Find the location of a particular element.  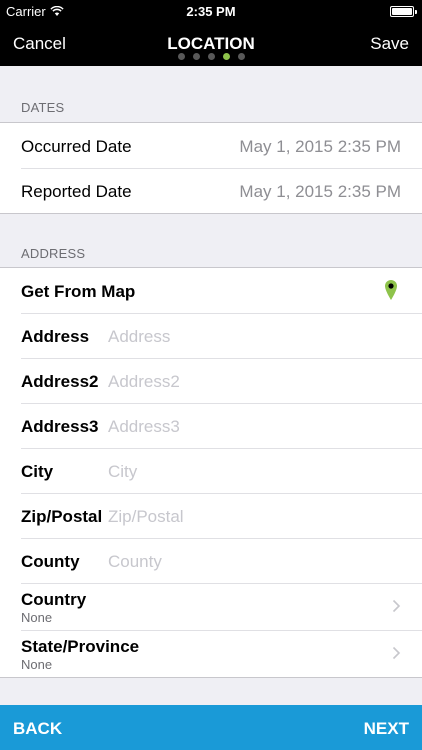

map-pin-icon is located at coordinates (391, 290).